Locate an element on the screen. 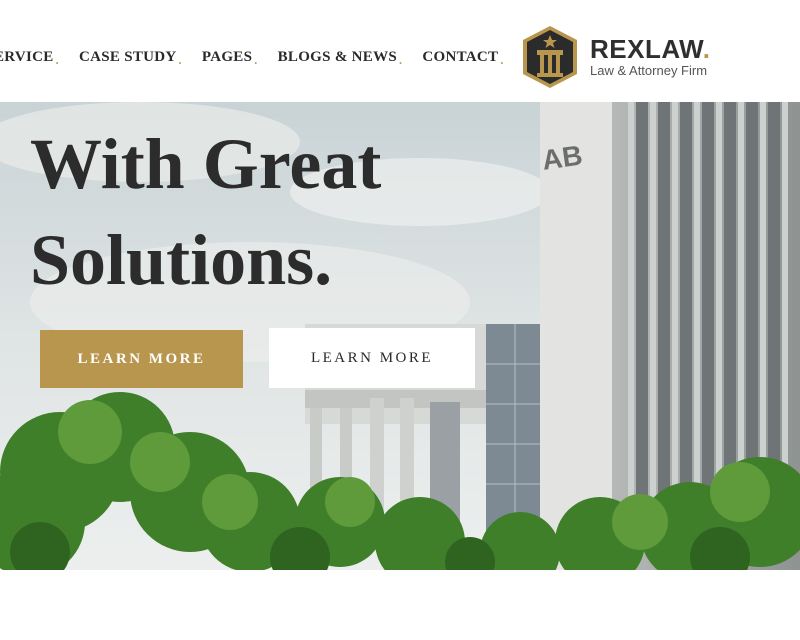 The height and width of the screenshot is (640, 800). nav-item-label: PAGES is located at coordinates (227, 56).